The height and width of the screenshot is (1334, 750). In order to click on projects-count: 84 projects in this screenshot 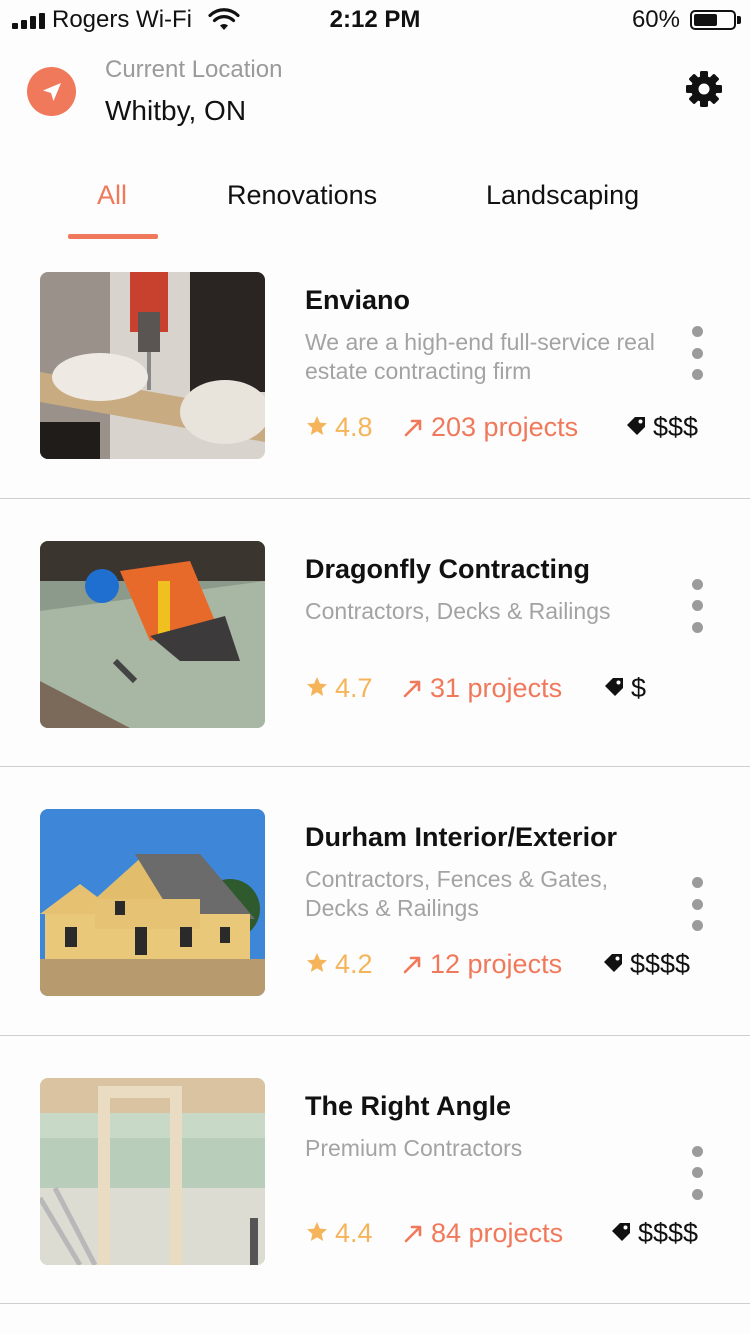, I will do `click(497, 1232)`.